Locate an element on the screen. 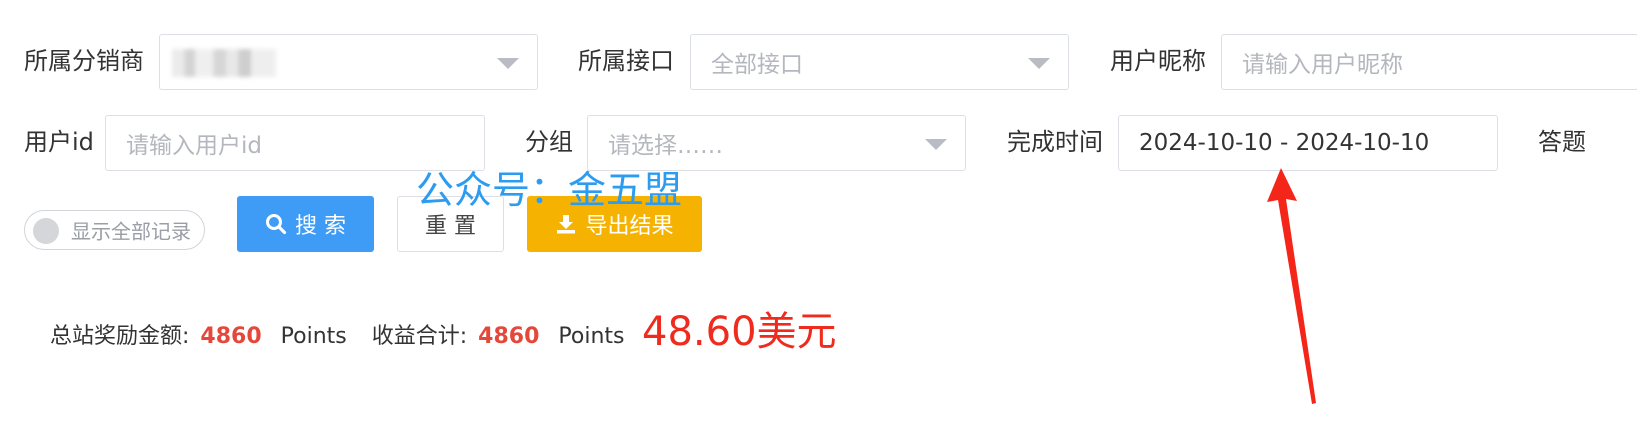 The image size is (1637, 423). income-unit: Points is located at coordinates (591, 336).